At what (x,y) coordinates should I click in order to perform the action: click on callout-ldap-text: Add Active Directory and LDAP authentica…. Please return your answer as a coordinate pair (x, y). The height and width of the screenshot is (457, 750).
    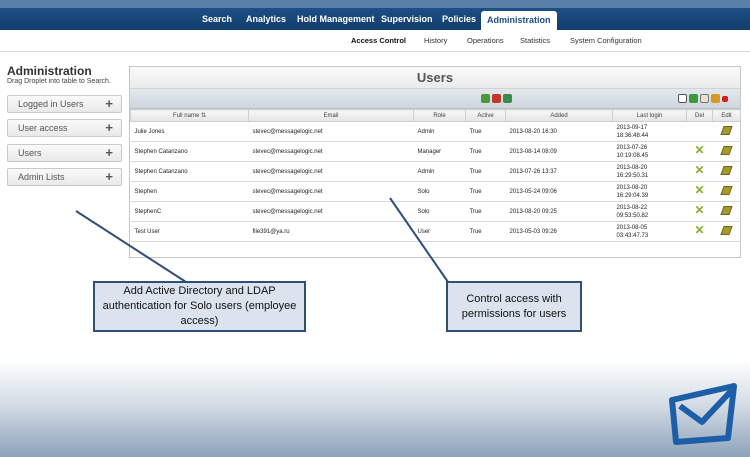
    Looking at the image, I should click on (199, 306).